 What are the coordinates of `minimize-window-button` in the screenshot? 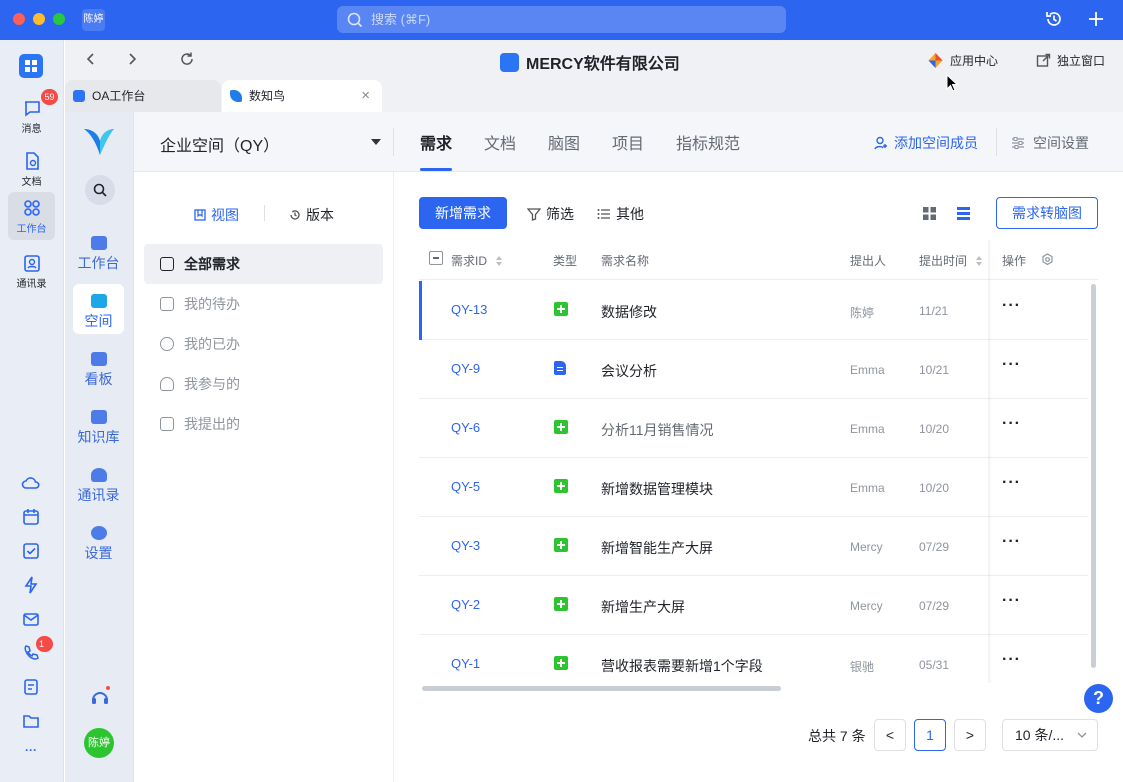 It's located at (39, 19).